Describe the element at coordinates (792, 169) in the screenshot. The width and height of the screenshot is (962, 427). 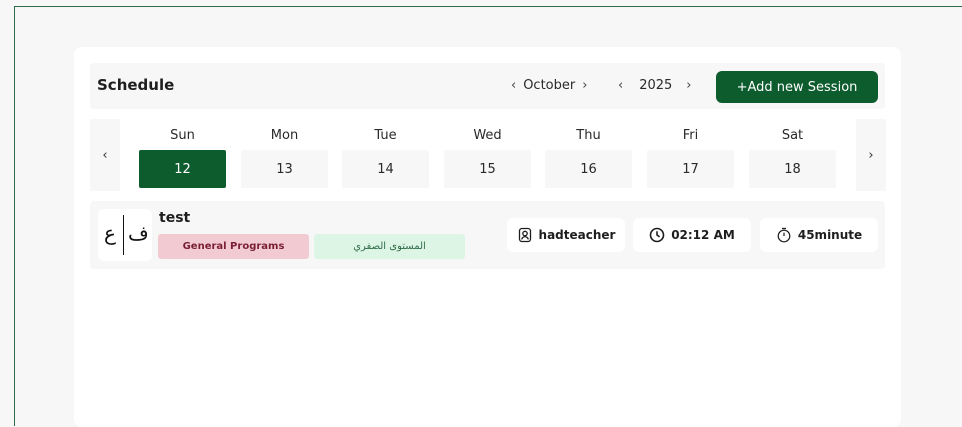
I see `day-date: 18` at that location.